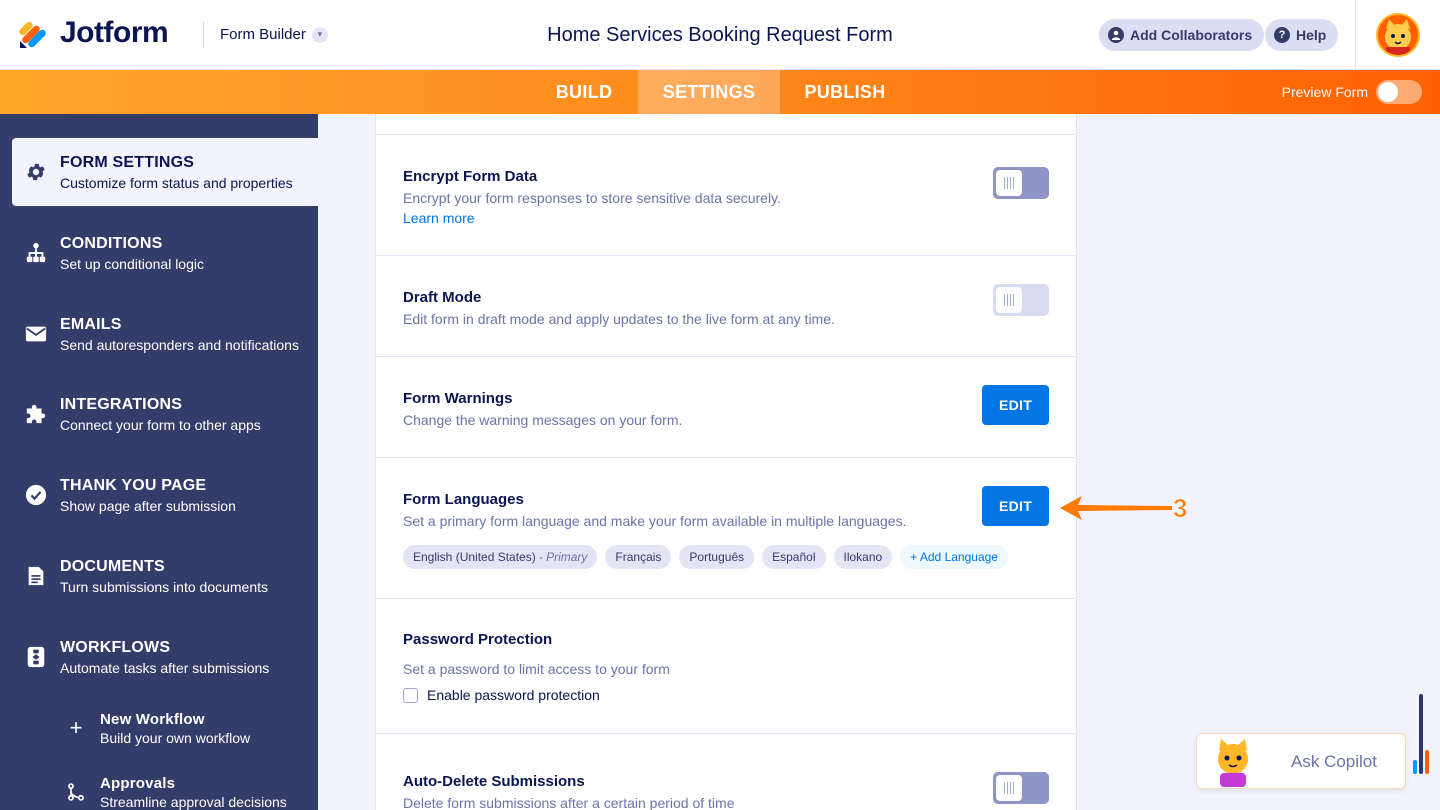  Describe the element at coordinates (132, 263) in the screenshot. I see `sidebar-item-subtitle: Set up conditional logic` at that location.